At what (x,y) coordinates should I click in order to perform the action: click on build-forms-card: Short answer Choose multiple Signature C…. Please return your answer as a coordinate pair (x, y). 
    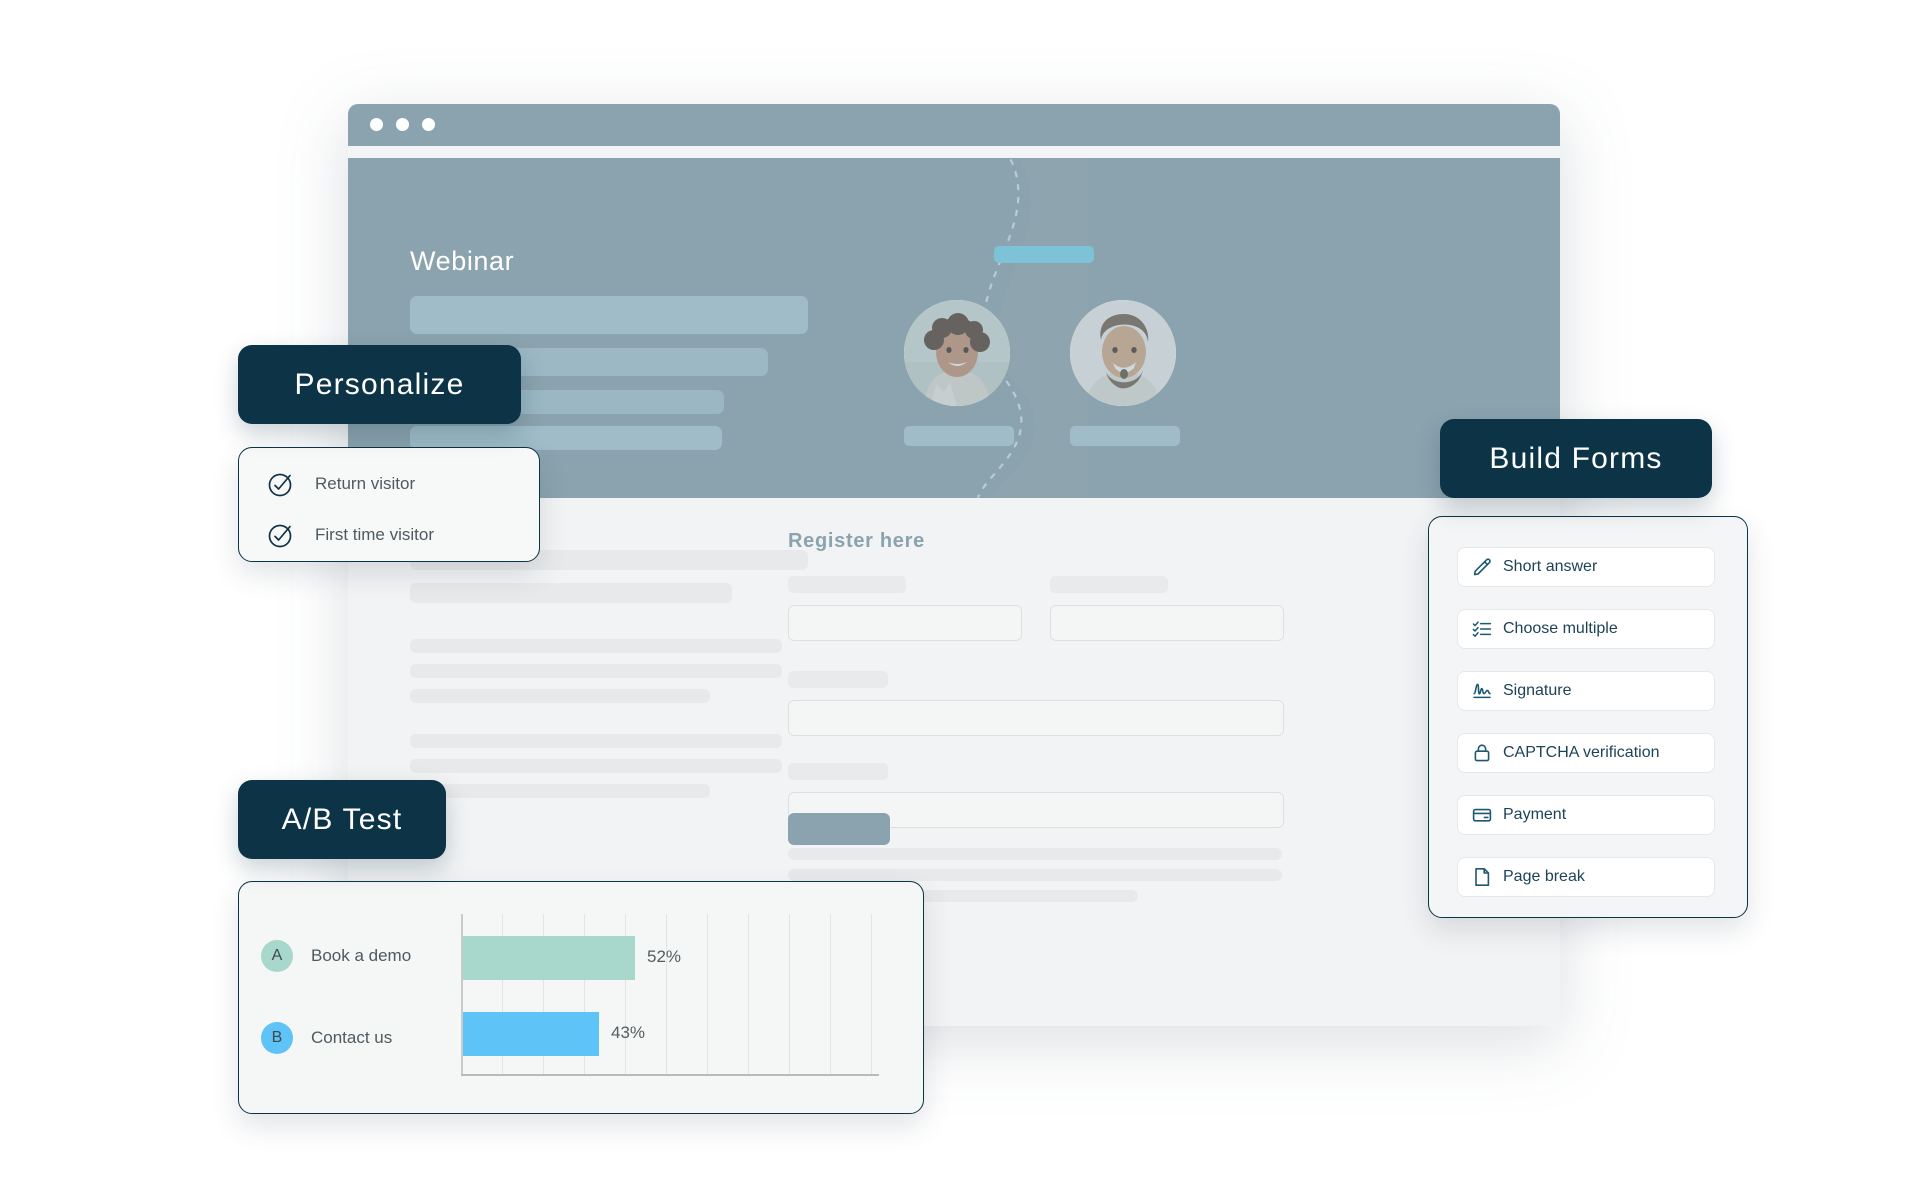
    Looking at the image, I should click on (1588, 717).